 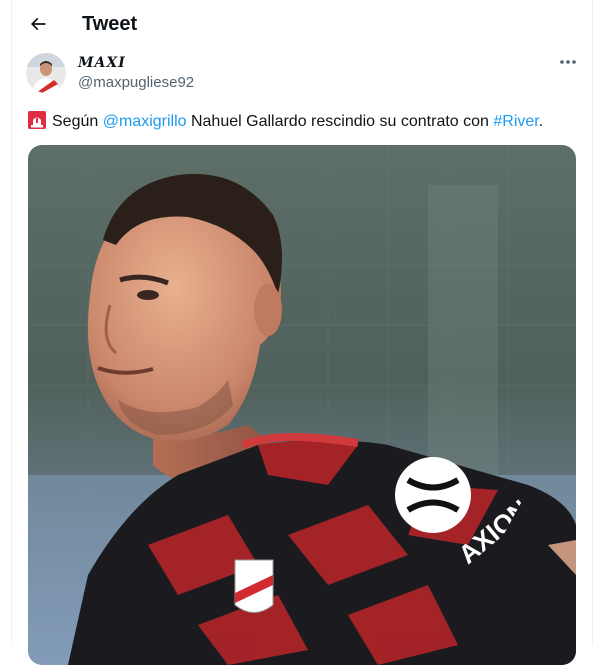 What do you see at coordinates (110, 24) in the screenshot?
I see `page-title: Tweet` at bounding box center [110, 24].